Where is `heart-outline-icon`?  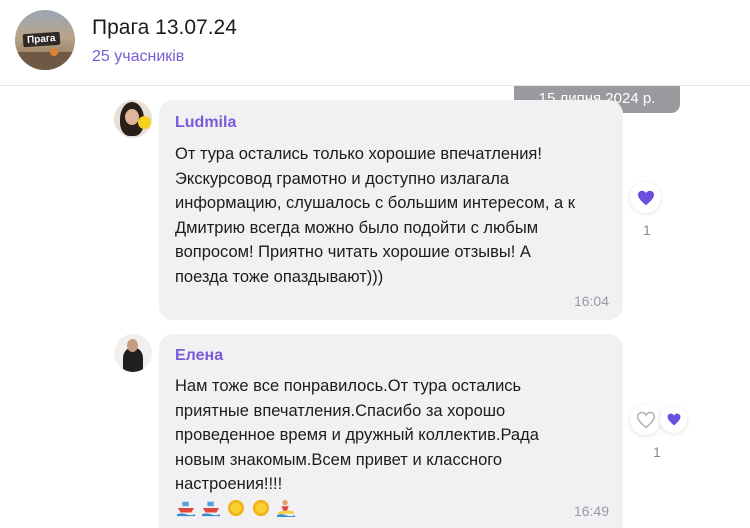
heart-outline-icon is located at coordinates (645, 419).